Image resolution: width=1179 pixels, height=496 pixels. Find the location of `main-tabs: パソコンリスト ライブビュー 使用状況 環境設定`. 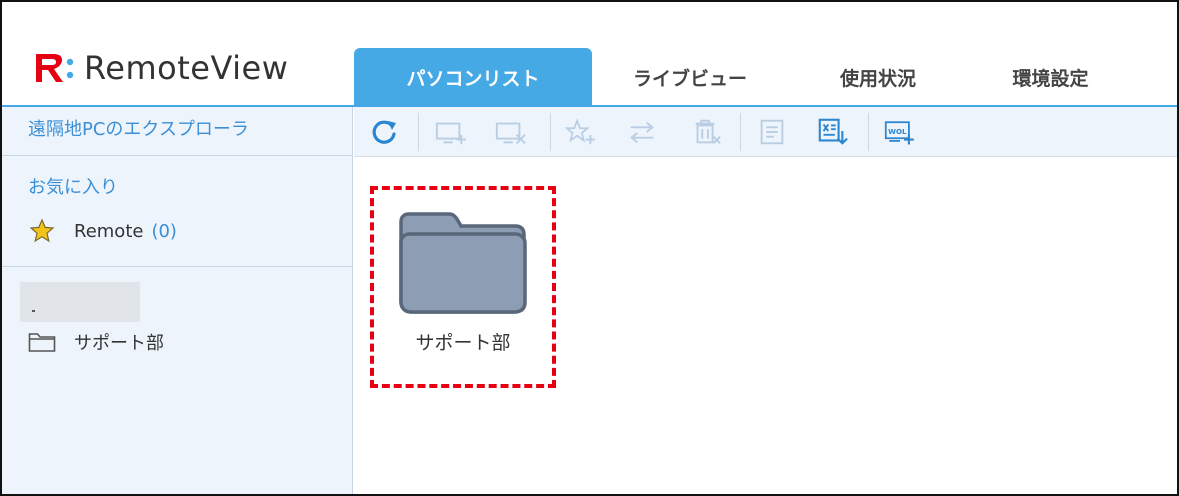

main-tabs: パソコンリスト ライブビュー 使用状況 環境設定 is located at coordinates (743, 77).